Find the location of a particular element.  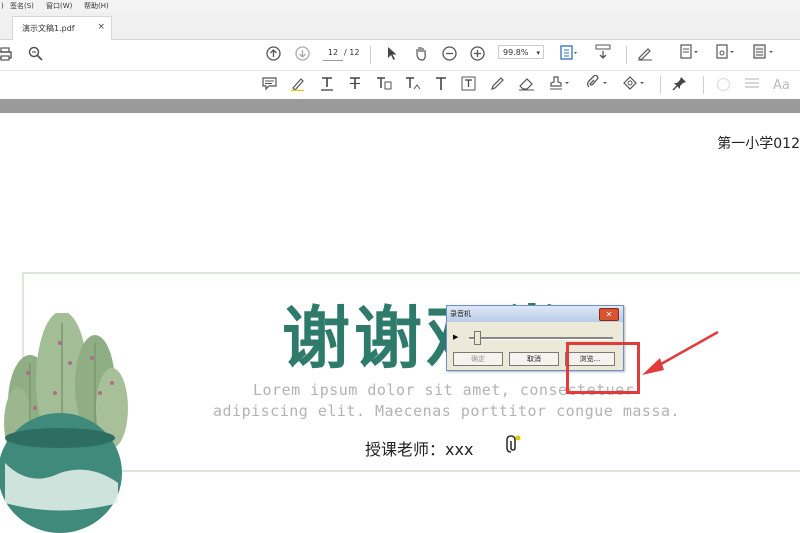

tab-title: 演示文稿1.pdf is located at coordinates (48, 28).